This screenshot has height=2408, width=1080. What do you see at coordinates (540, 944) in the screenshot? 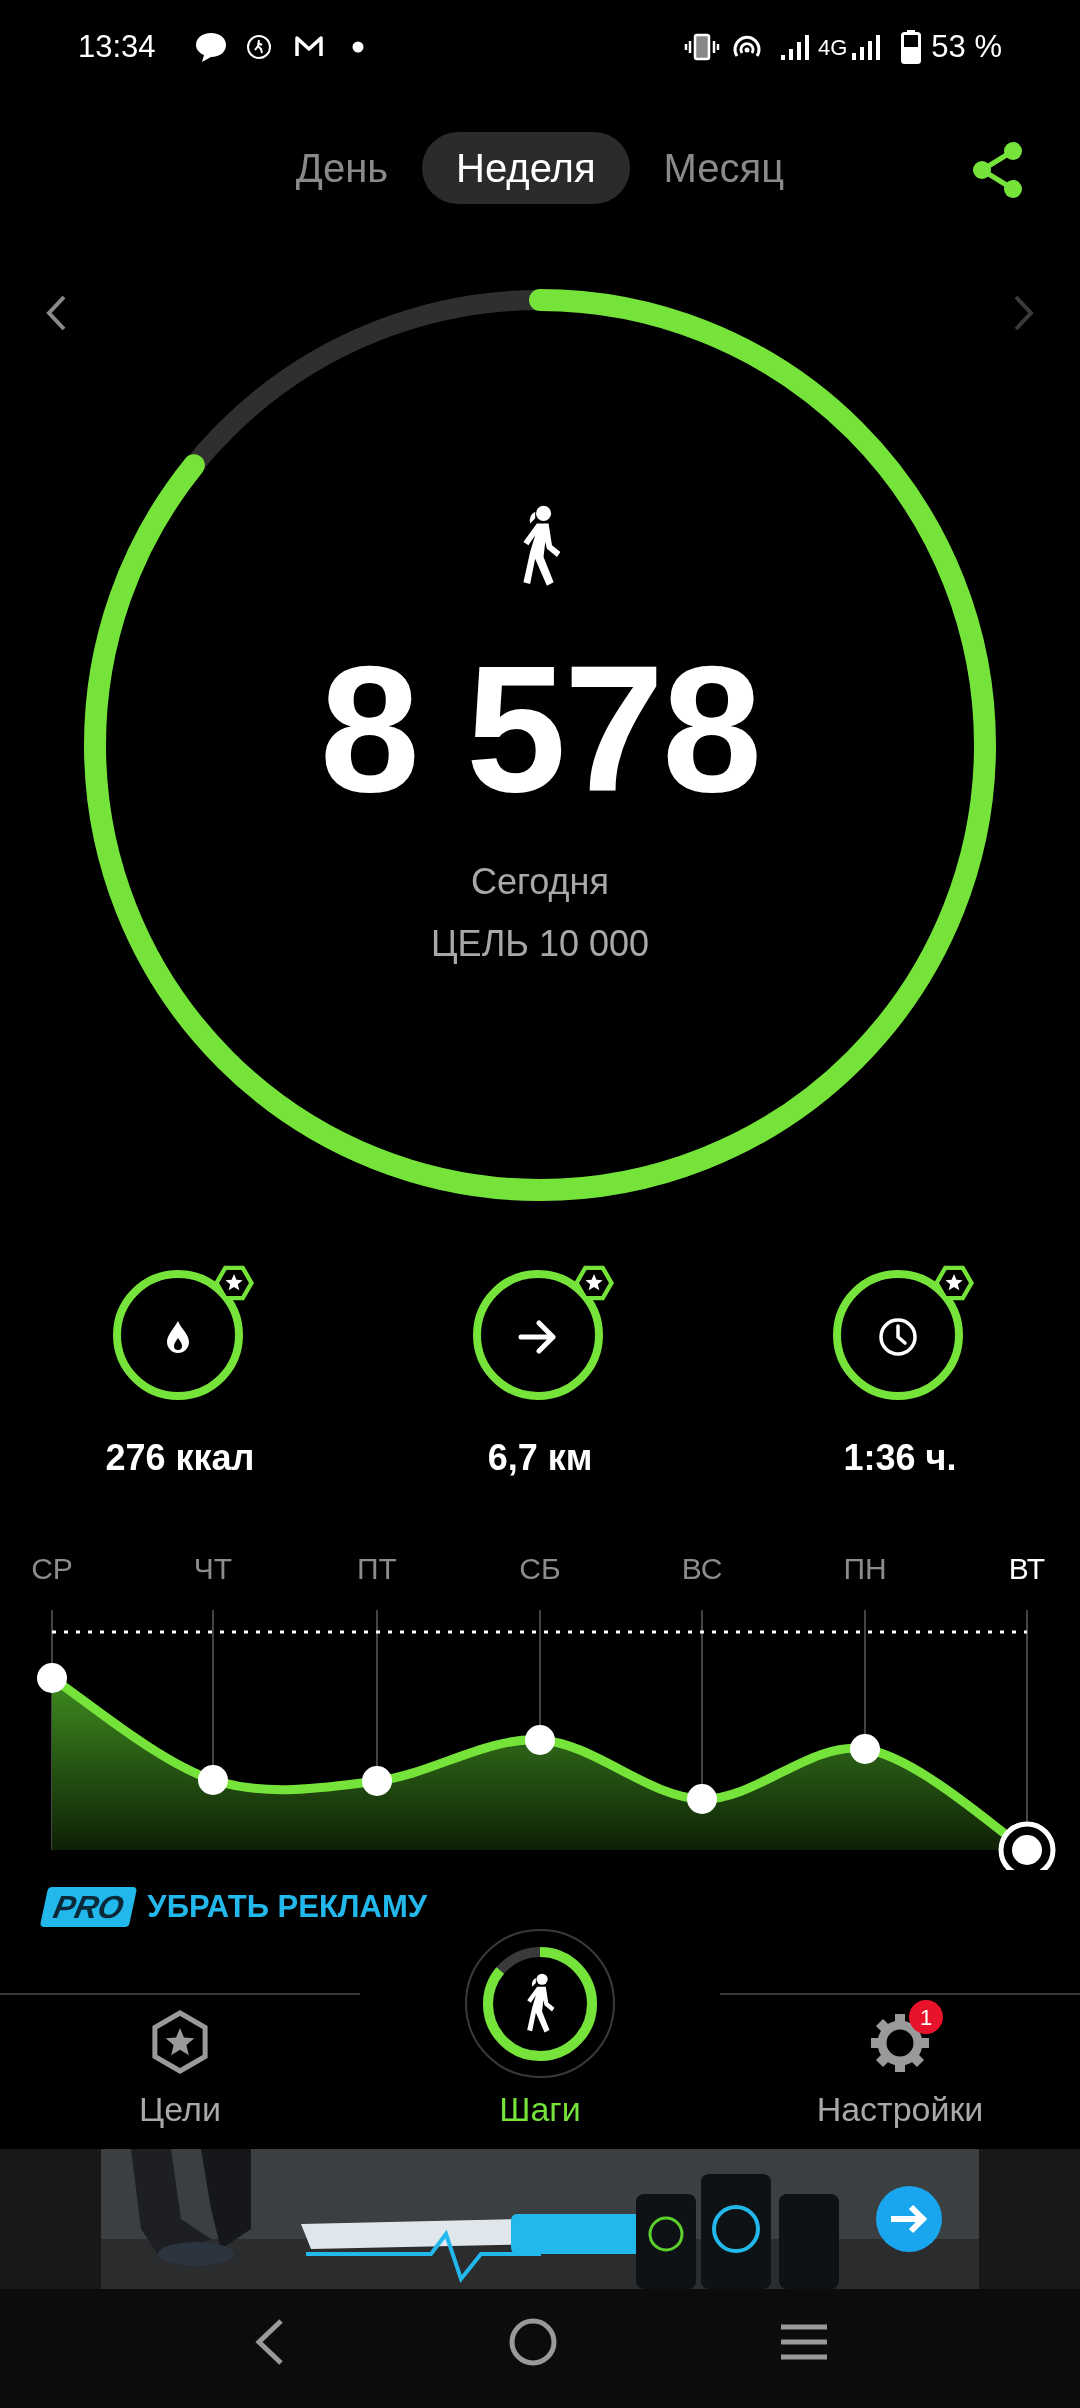
I see `goal-label: ЦЕЛЬ 10 000` at bounding box center [540, 944].